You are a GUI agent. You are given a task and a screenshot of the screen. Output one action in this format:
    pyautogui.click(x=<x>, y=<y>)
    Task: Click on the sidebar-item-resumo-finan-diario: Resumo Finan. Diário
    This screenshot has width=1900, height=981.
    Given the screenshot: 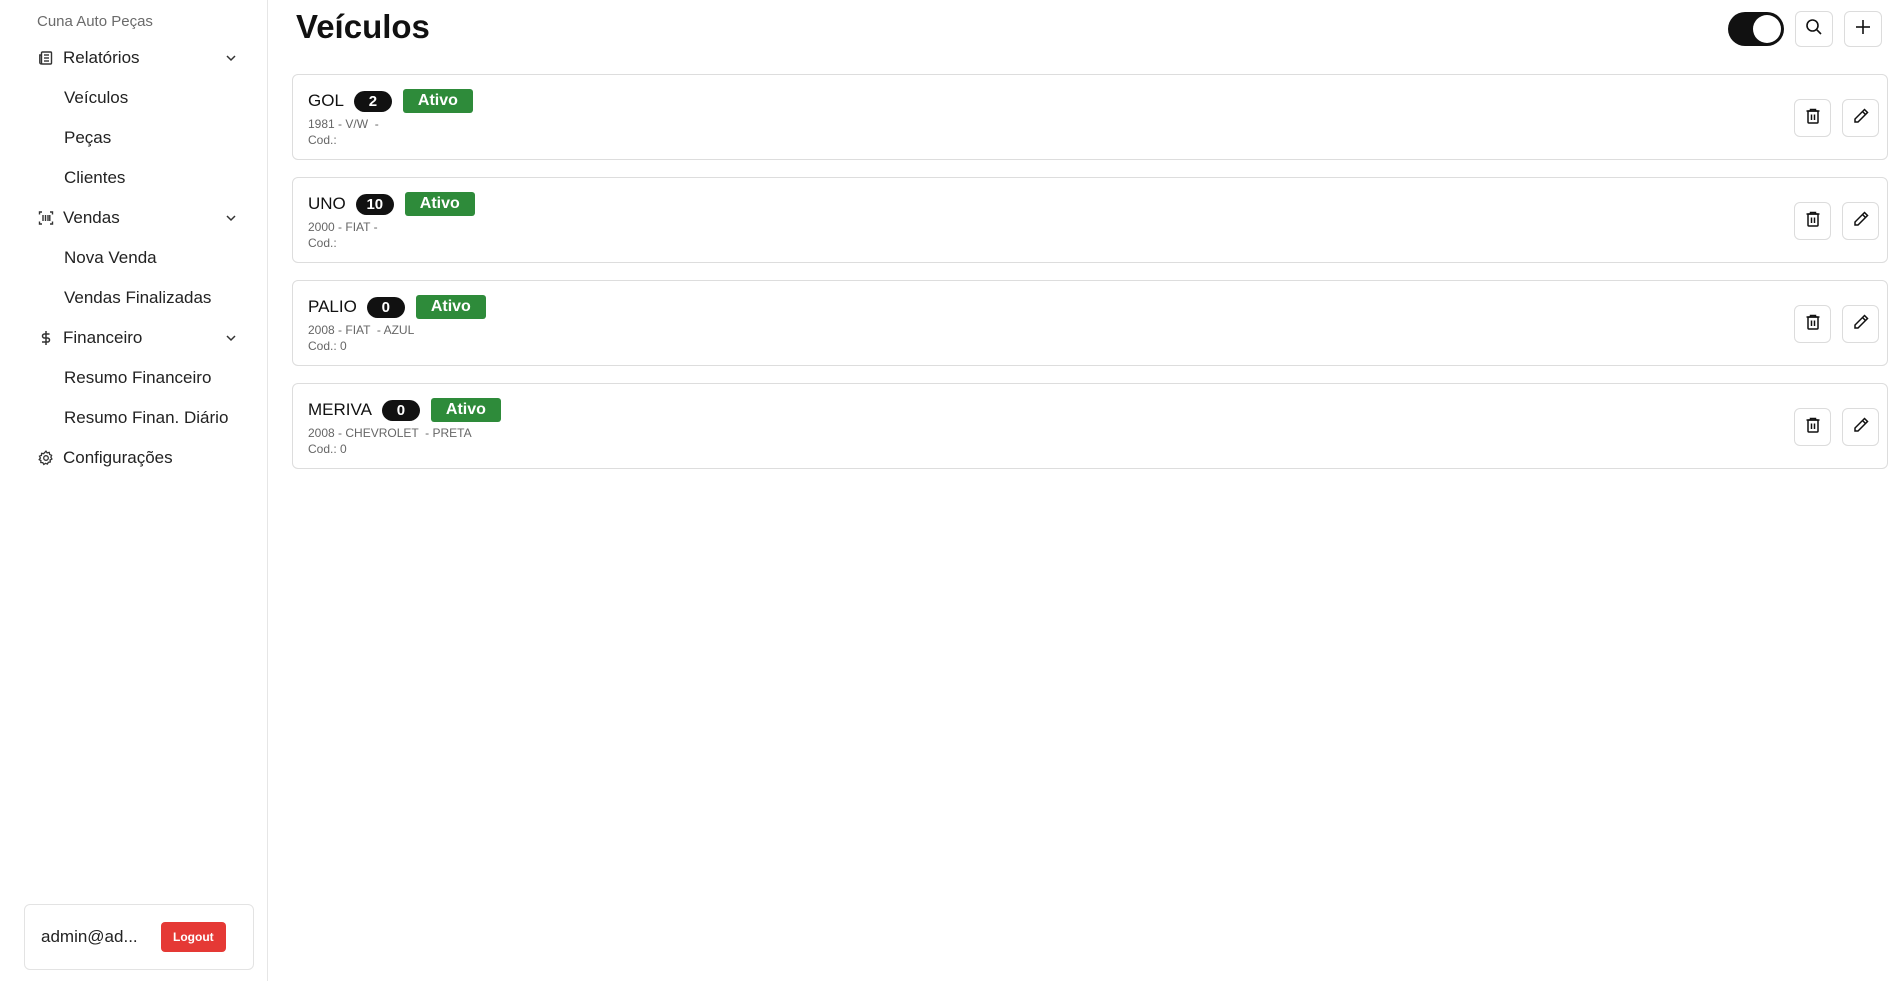 What is the action you would take?
    pyautogui.click(x=134, y=418)
    